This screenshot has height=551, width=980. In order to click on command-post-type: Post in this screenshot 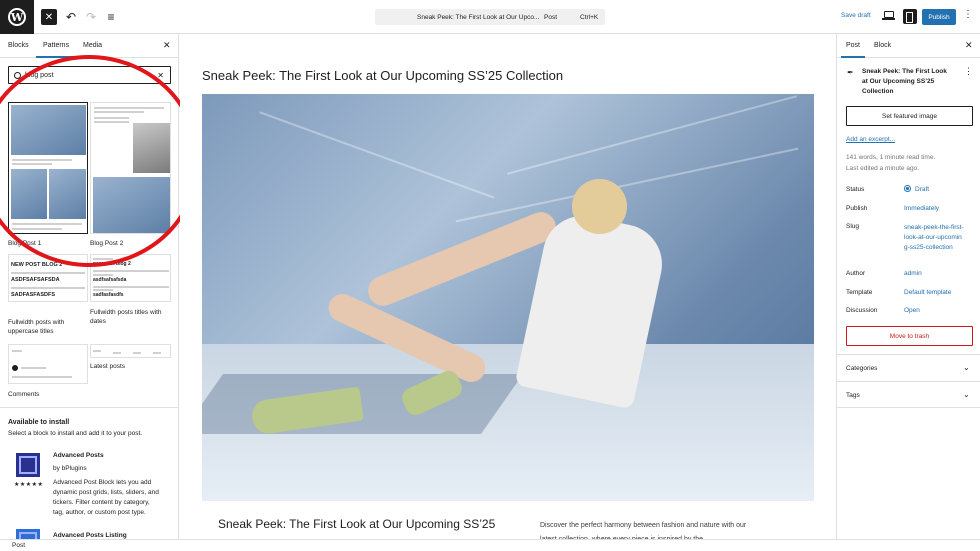, I will do `click(551, 17)`.